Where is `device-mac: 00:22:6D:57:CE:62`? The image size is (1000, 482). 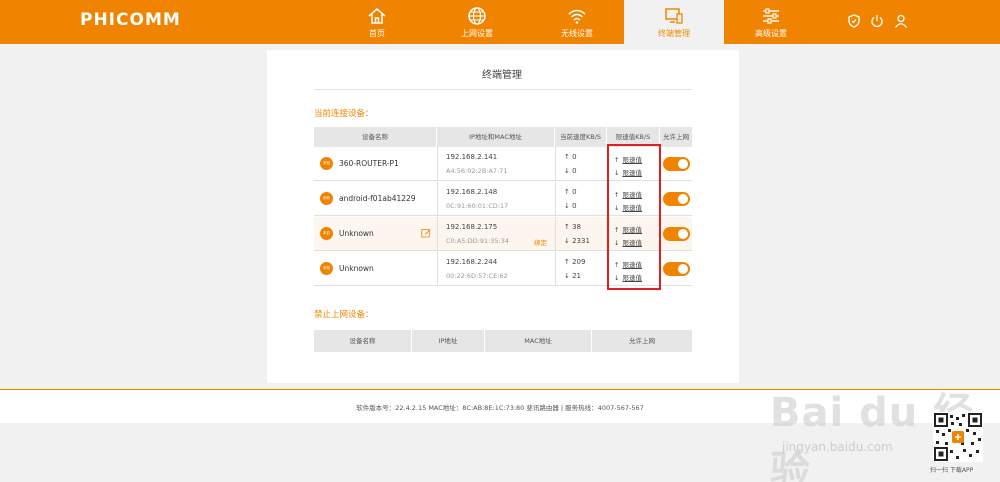
device-mac: 00:22:6D:57:CE:62 is located at coordinates (477, 276).